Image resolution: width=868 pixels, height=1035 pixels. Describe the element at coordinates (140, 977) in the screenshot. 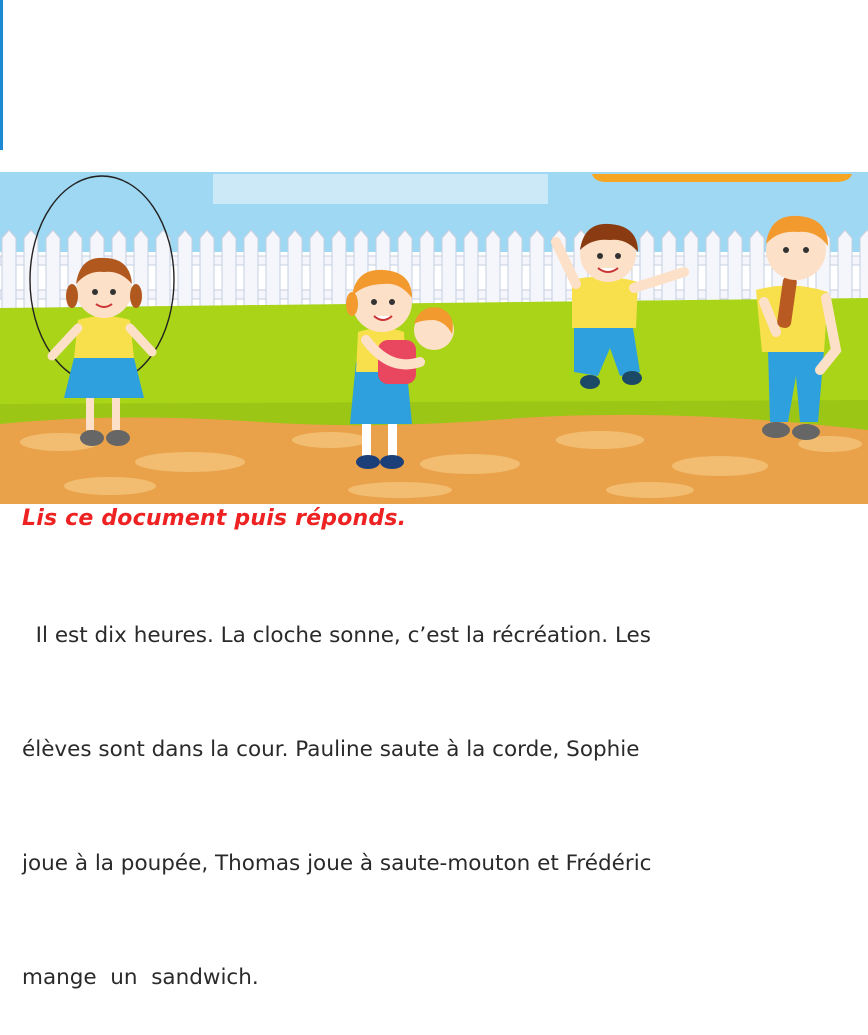

I see `paragraph-line: mange un sandwich.` at that location.